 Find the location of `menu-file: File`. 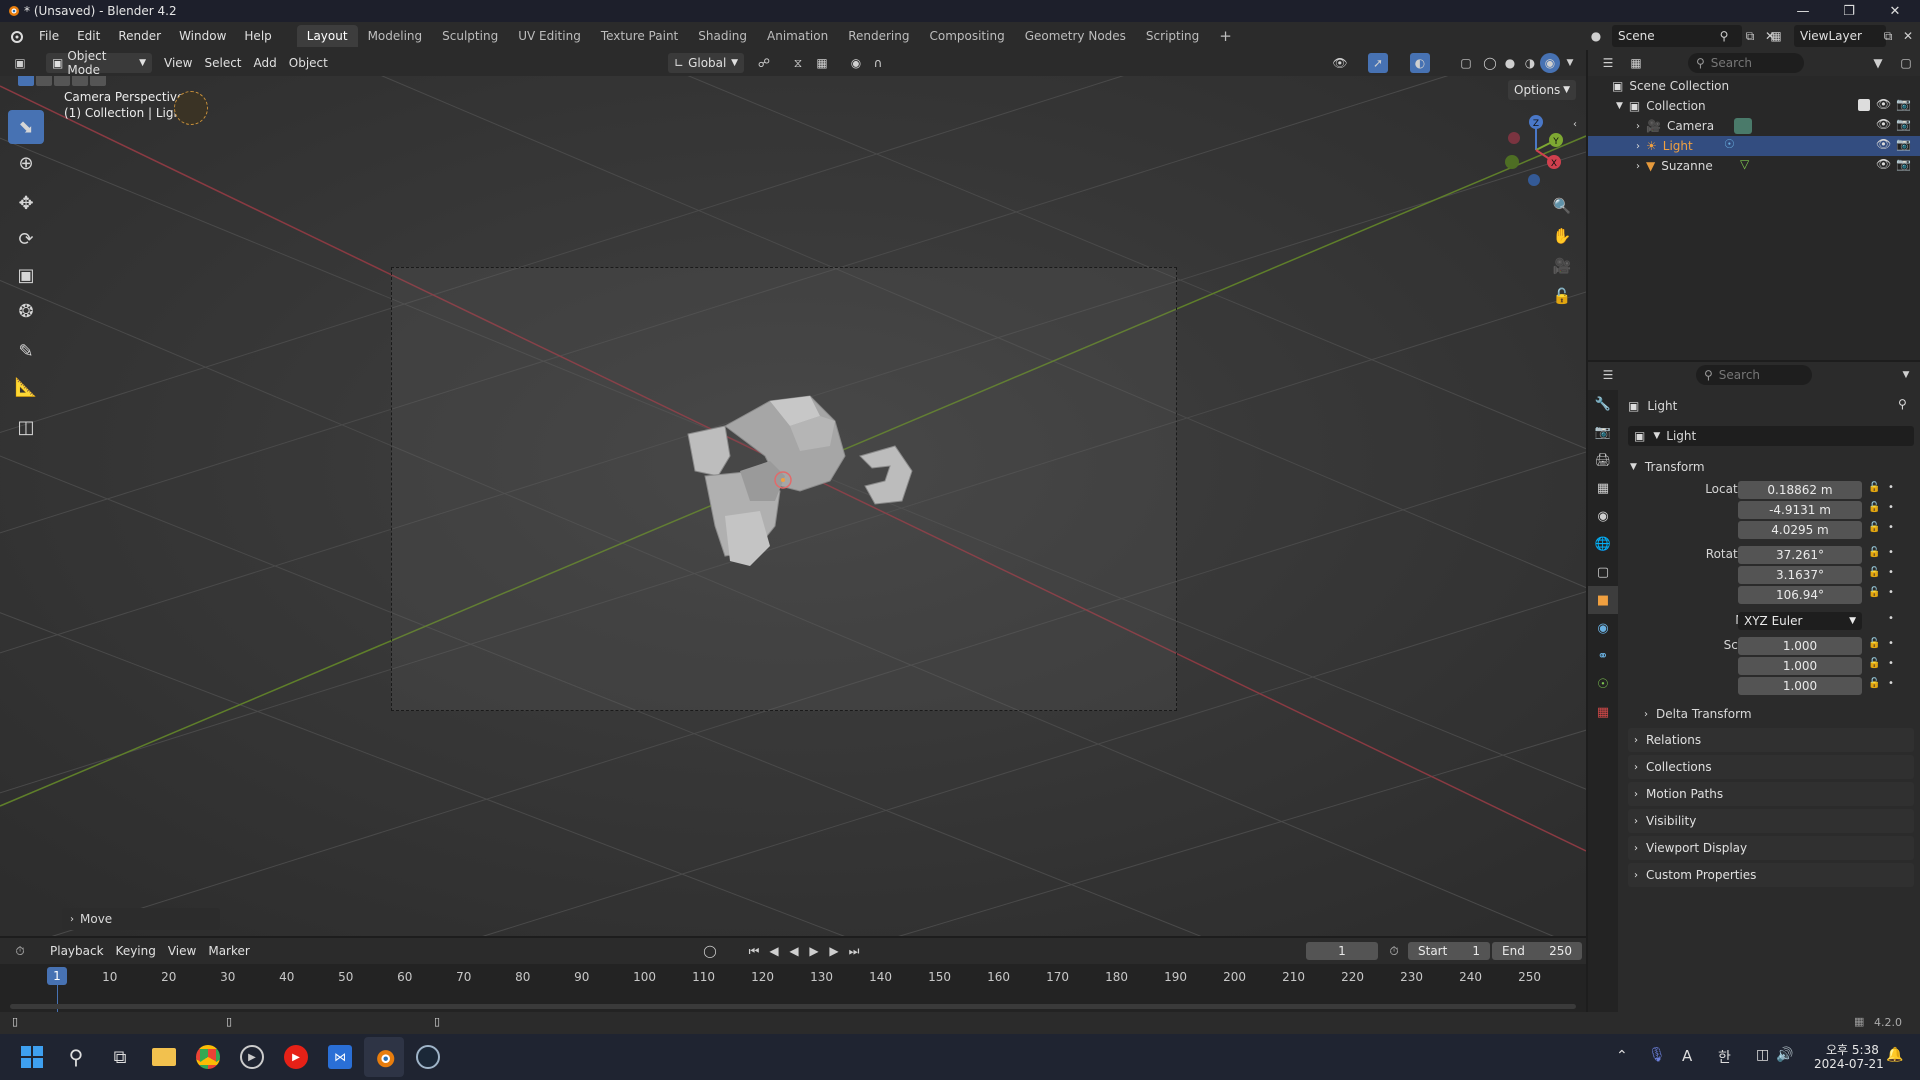

menu-file: File is located at coordinates (49, 36).